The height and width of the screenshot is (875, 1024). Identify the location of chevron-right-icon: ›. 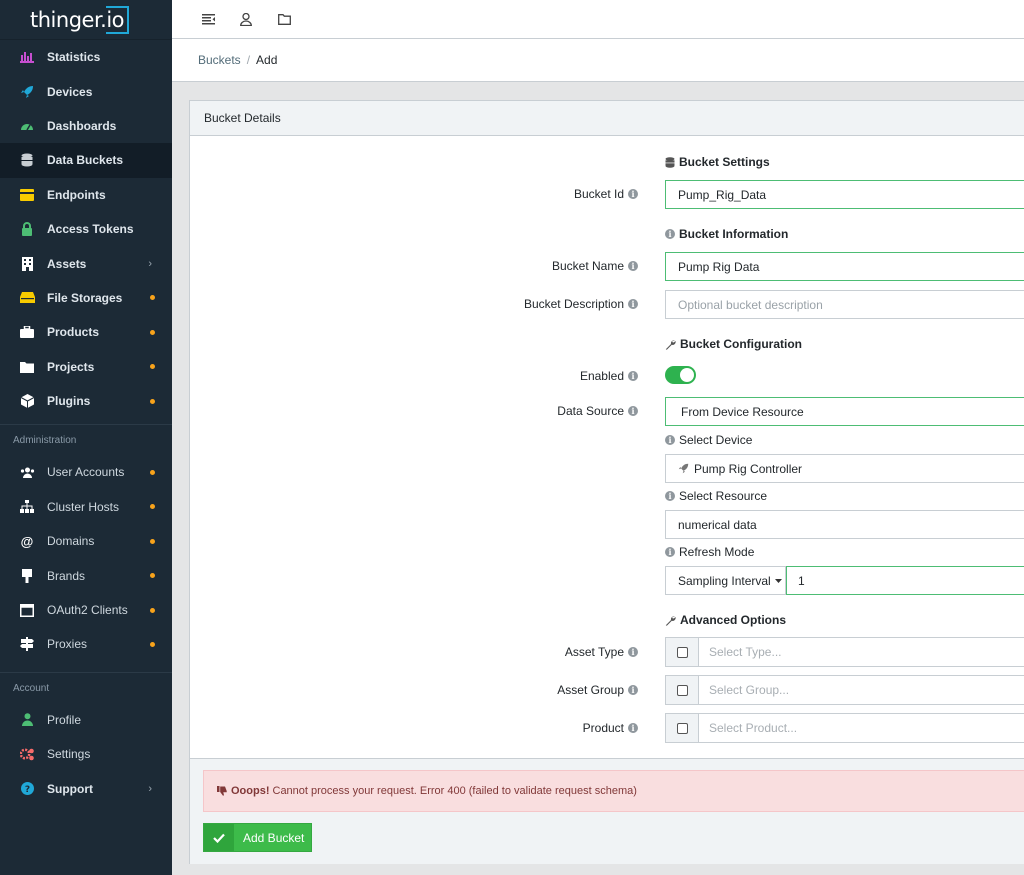
(150, 788).